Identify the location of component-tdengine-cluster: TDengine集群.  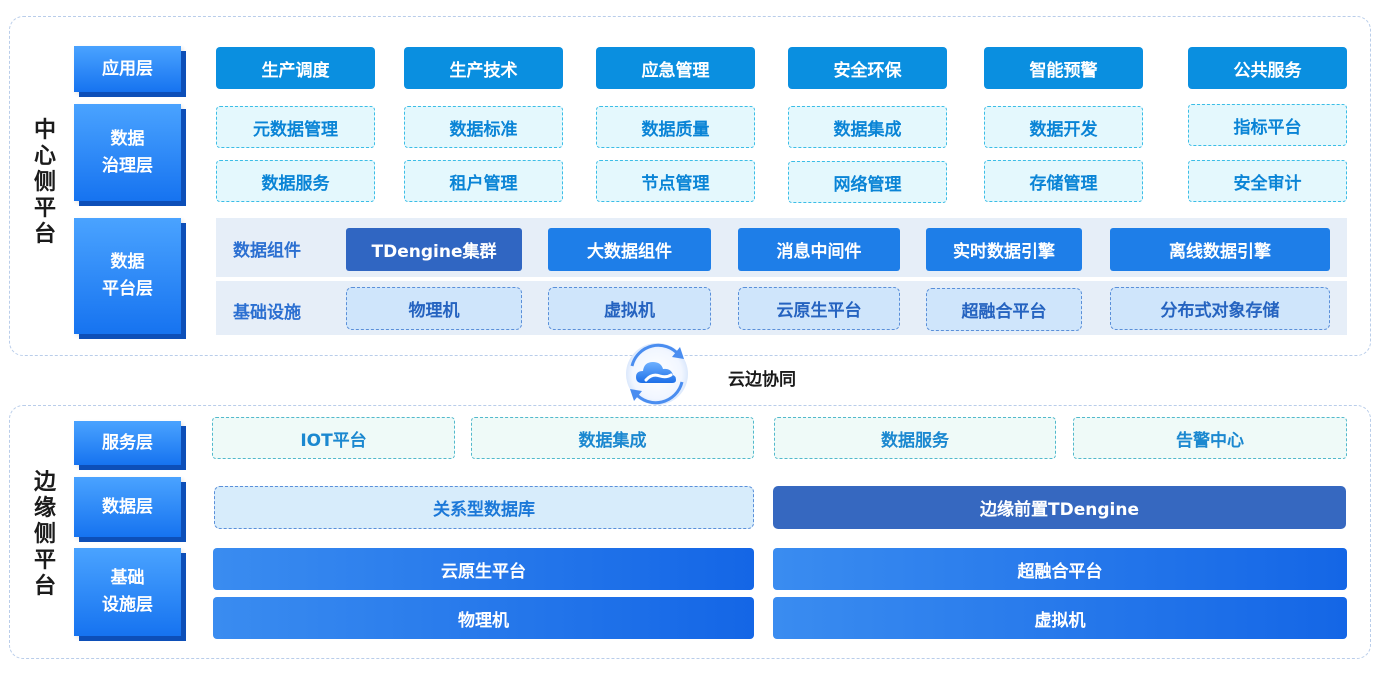
(434, 249).